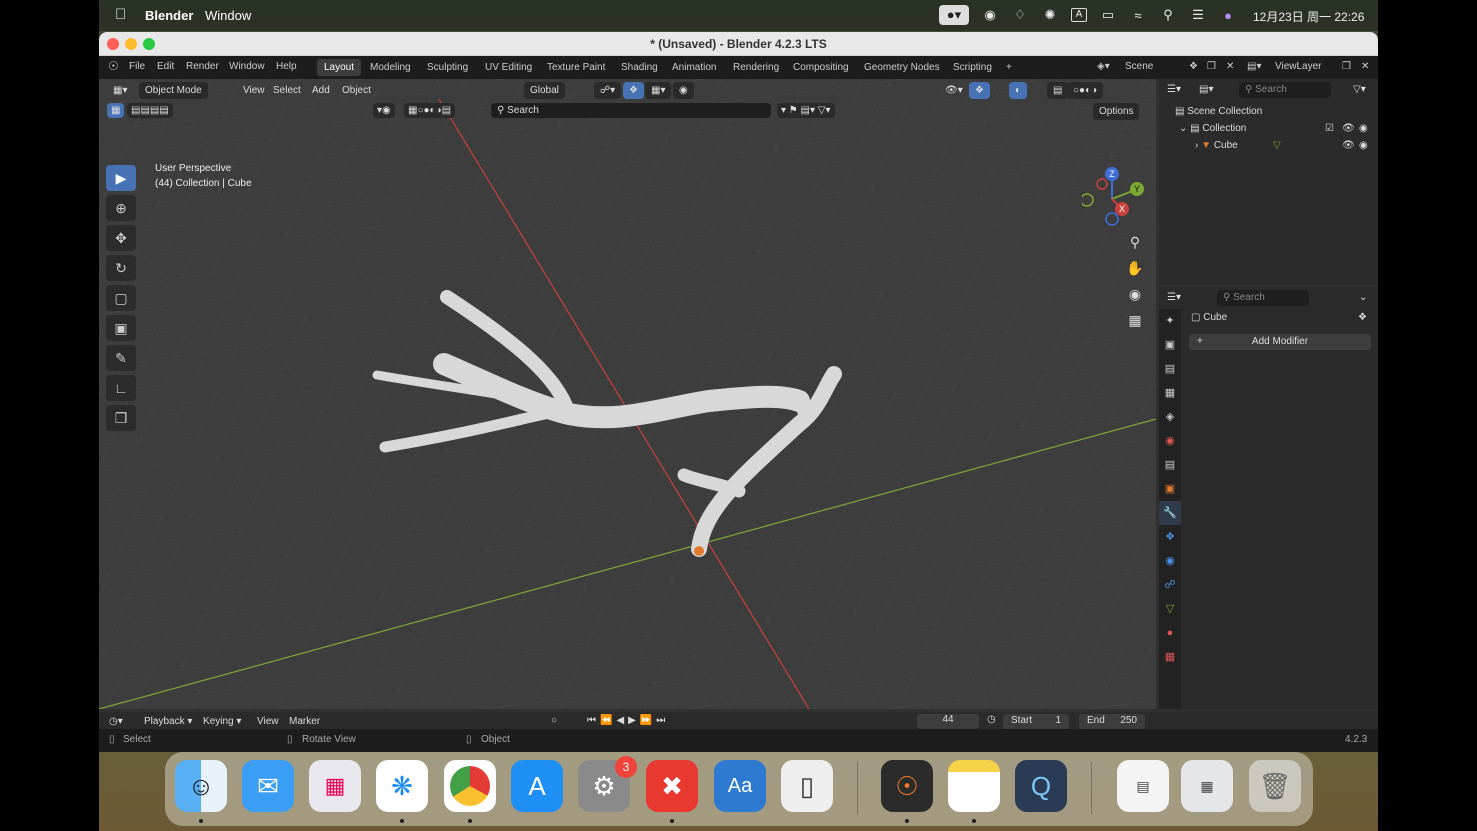  I want to click on finder-icon: ☺, so click(201, 786).